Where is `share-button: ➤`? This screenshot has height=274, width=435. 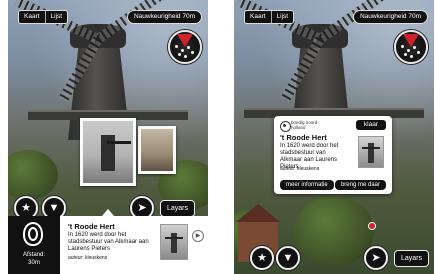 share-button: ➤ is located at coordinates (376, 258).